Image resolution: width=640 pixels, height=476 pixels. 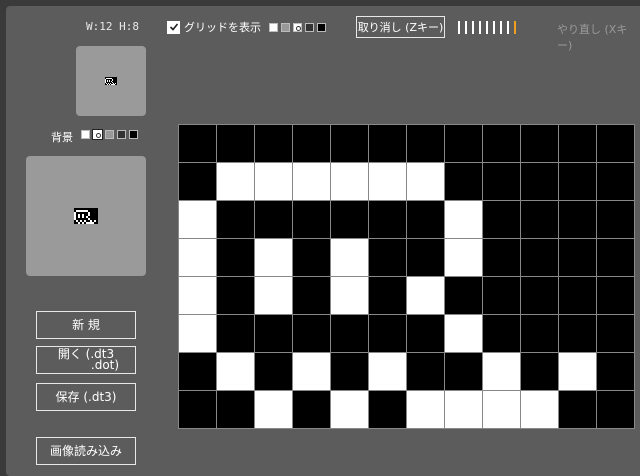 What do you see at coordinates (214, 27) in the screenshot?
I see `grid-toggle: グリッドを表示` at bounding box center [214, 27].